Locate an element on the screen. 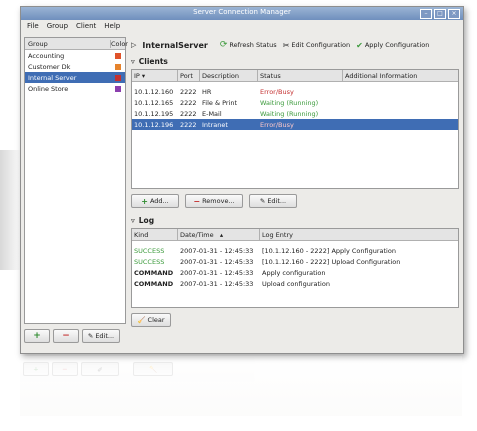 This screenshot has width=477, height=431. group-item: Customer Dk is located at coordinates (75, 66).